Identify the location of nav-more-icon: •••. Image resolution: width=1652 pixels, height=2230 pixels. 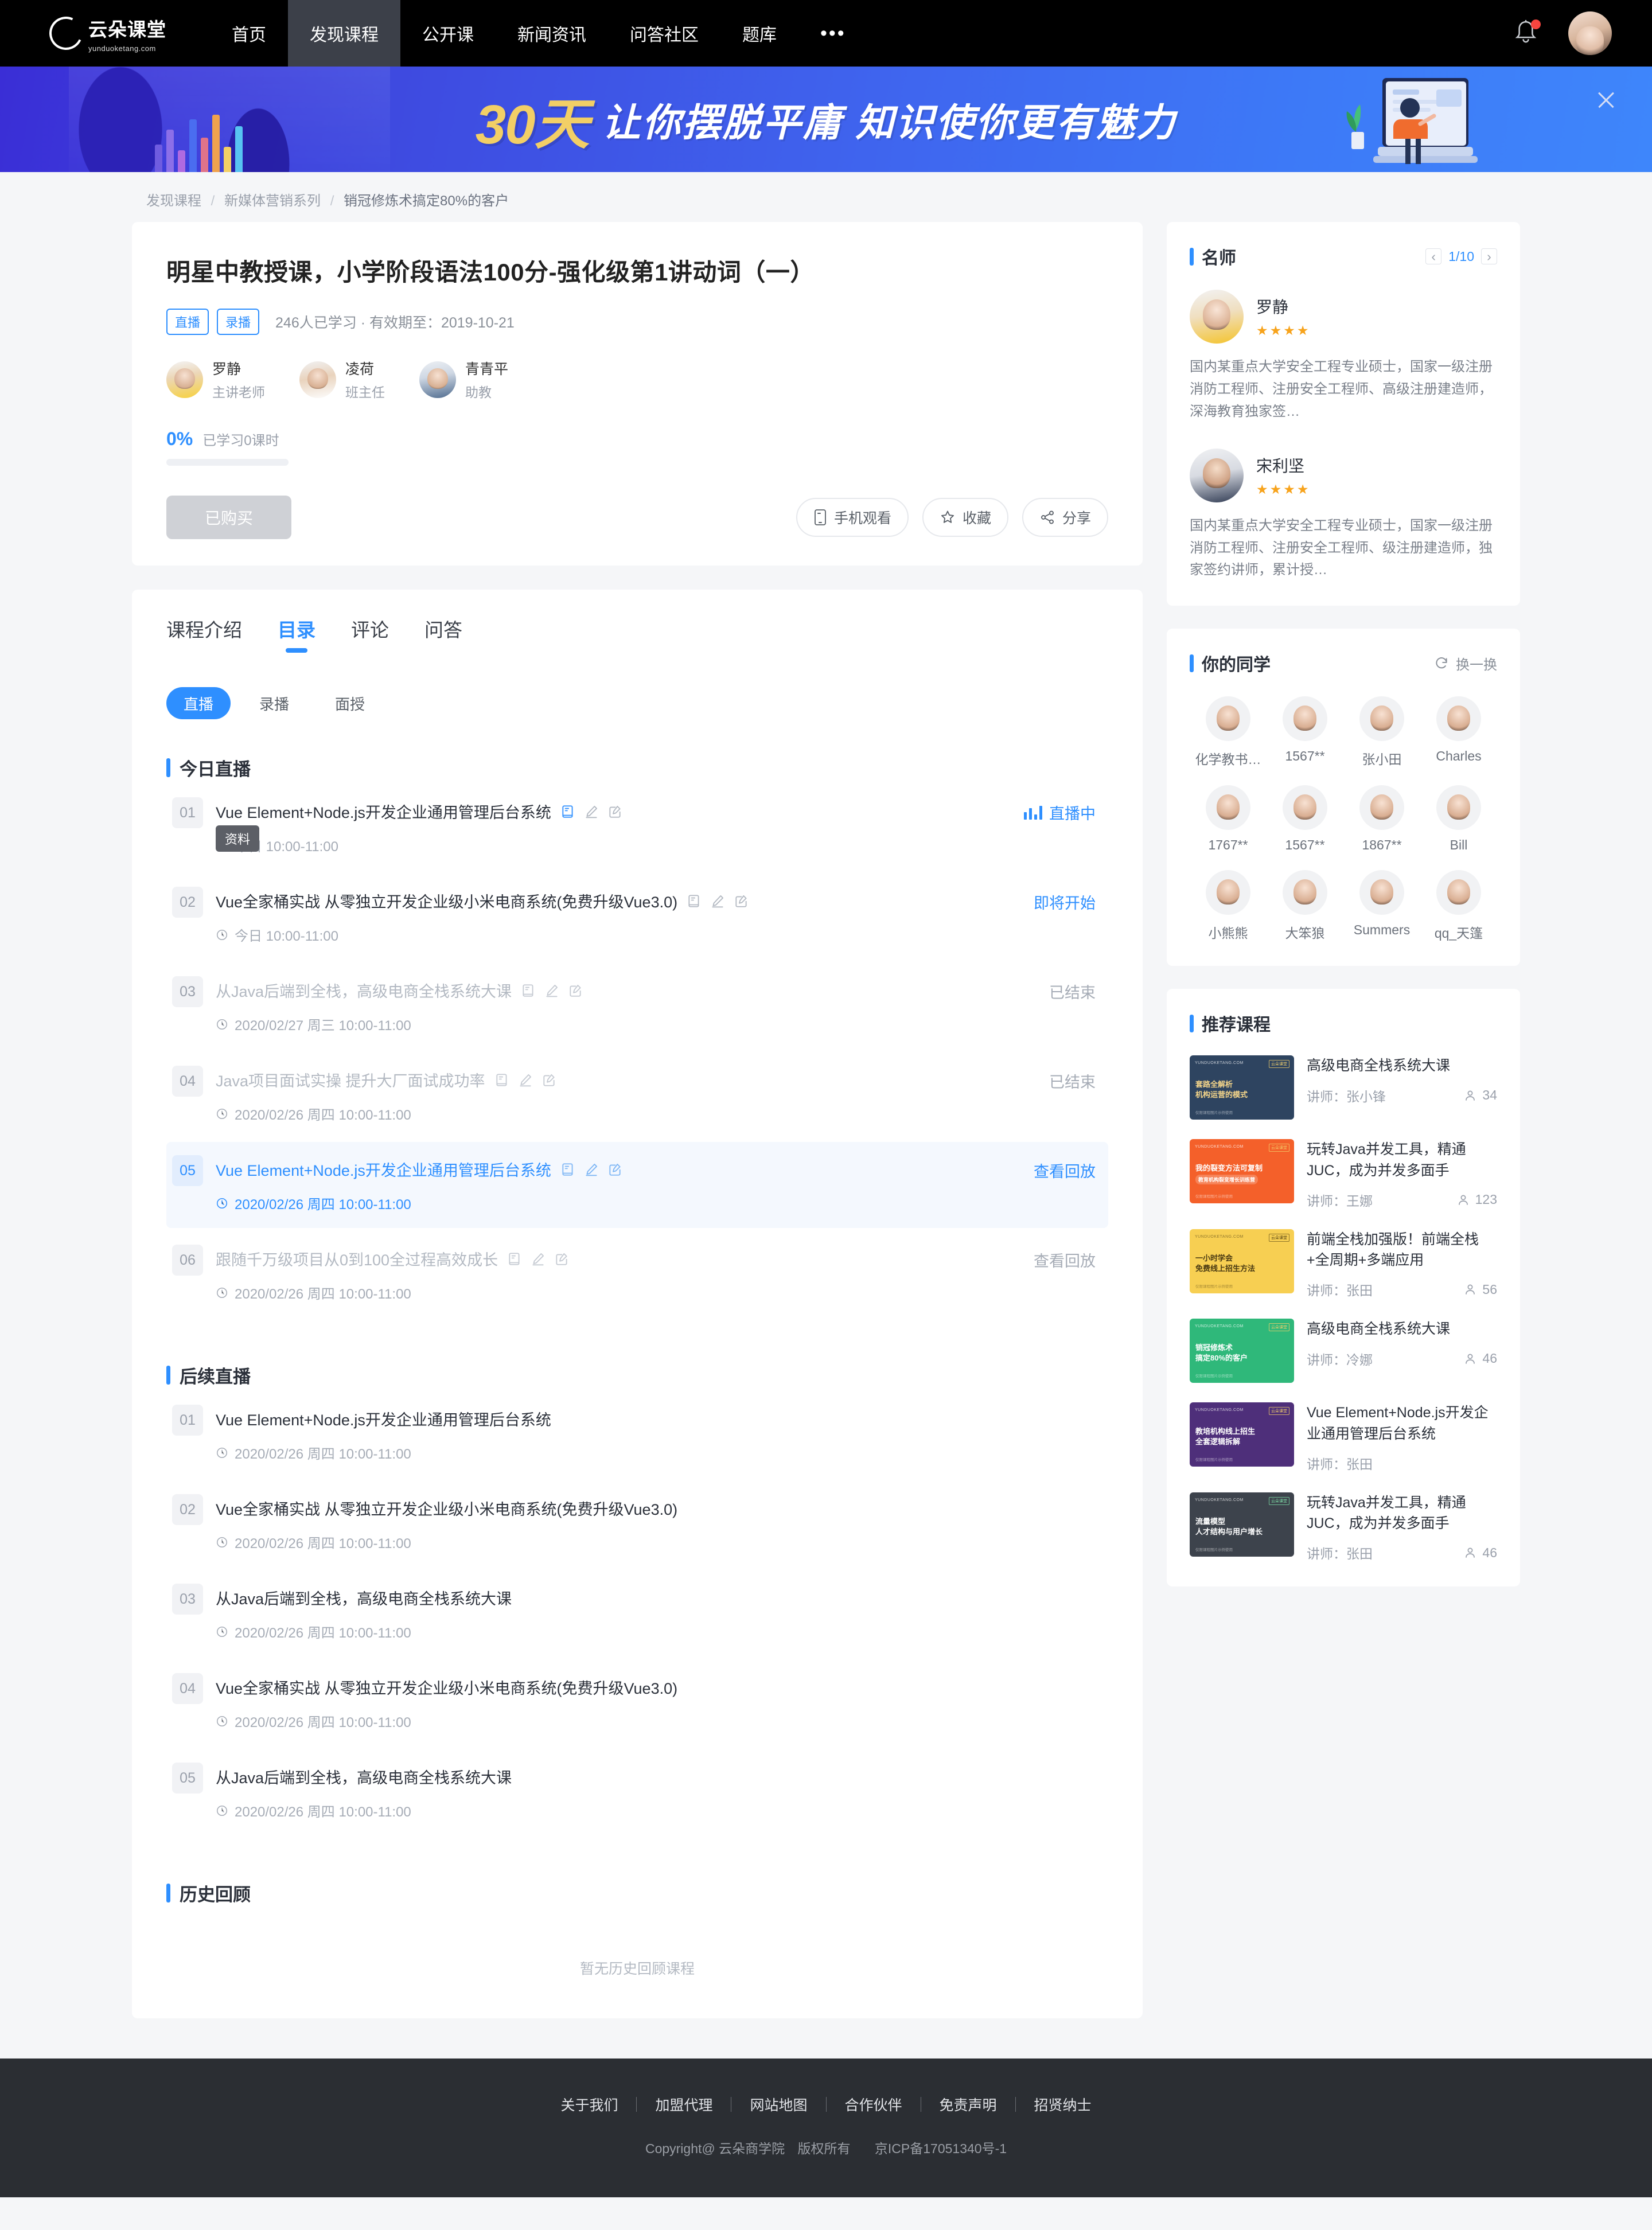
(833, 33).